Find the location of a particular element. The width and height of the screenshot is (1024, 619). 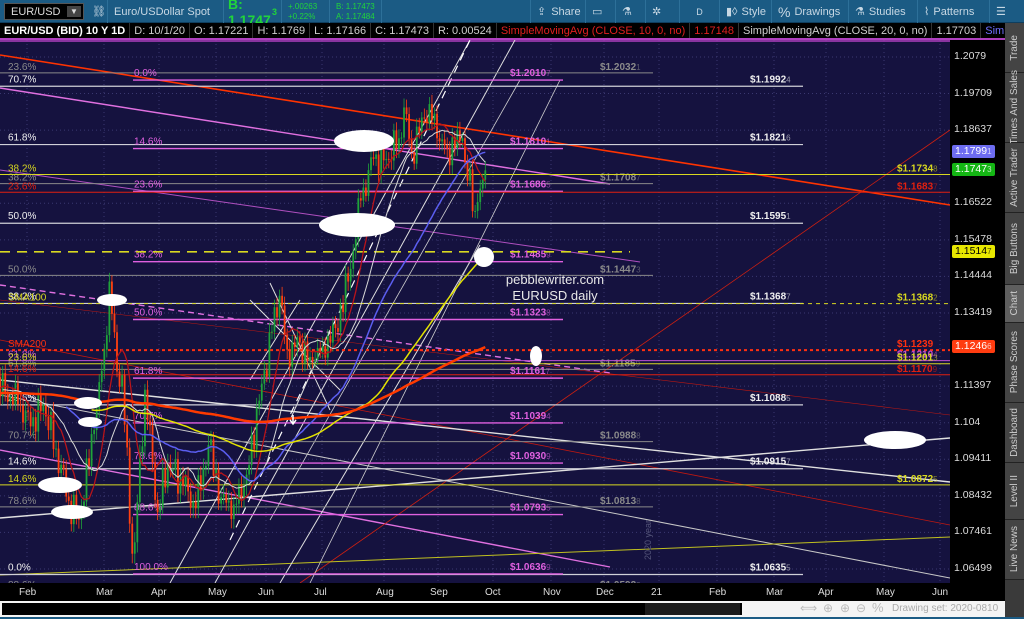

pan-icon: ⟺ is located at coordinates (808, 608).